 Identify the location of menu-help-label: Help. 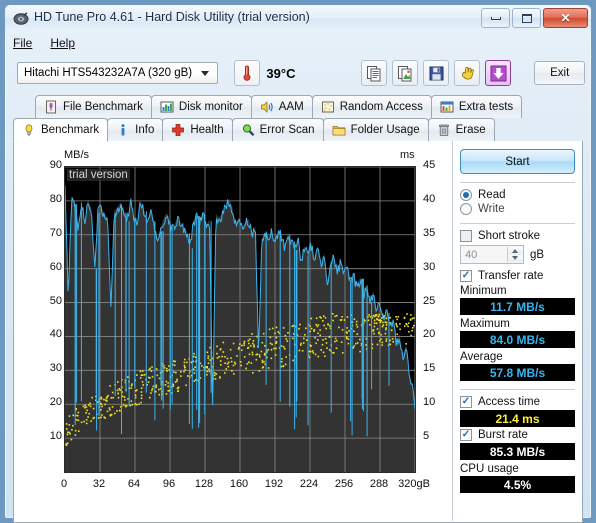
(63, 43).